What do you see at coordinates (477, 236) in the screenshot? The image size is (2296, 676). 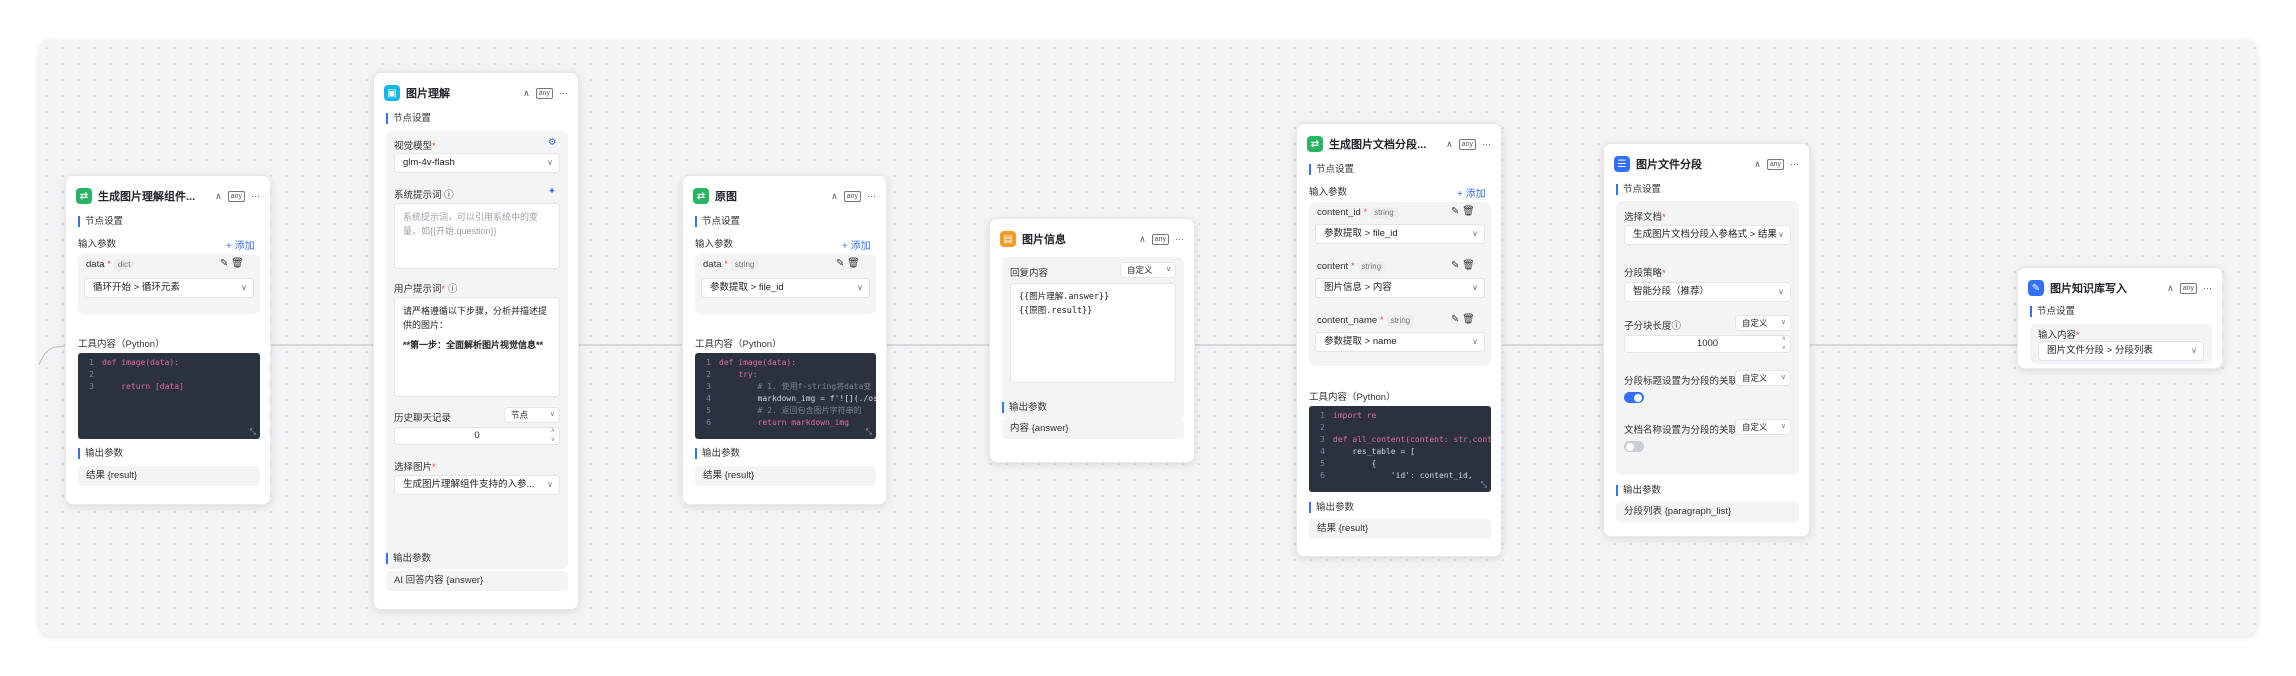 I see `system-prompt-input: 系统提示词，可以引用系统中的变量，如{{开始.question}}` at bounding box center [477, 236].